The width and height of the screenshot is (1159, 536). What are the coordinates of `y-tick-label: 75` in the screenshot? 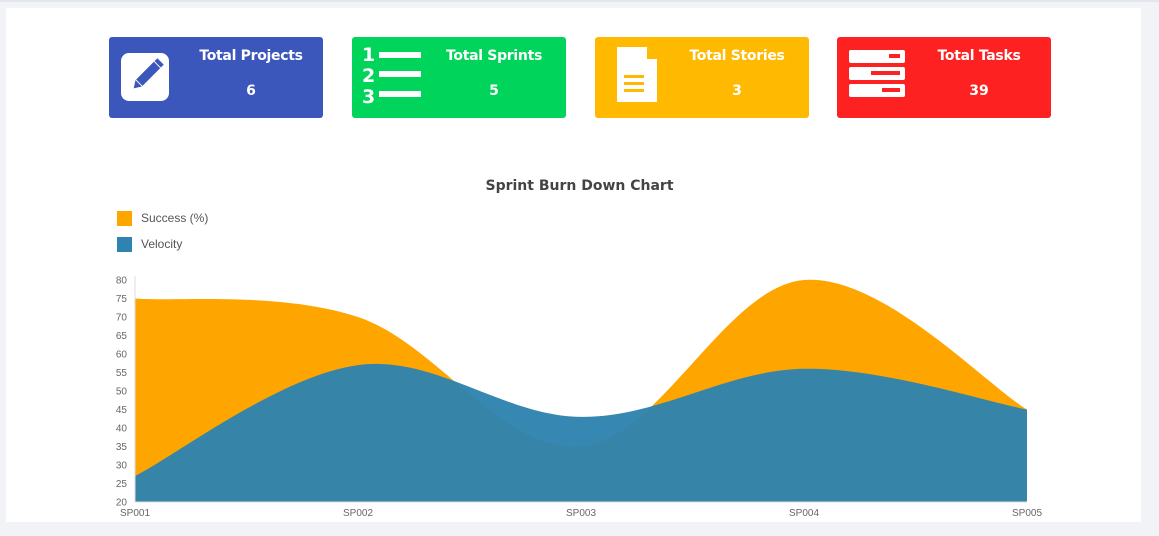 It's located at (122, 299).